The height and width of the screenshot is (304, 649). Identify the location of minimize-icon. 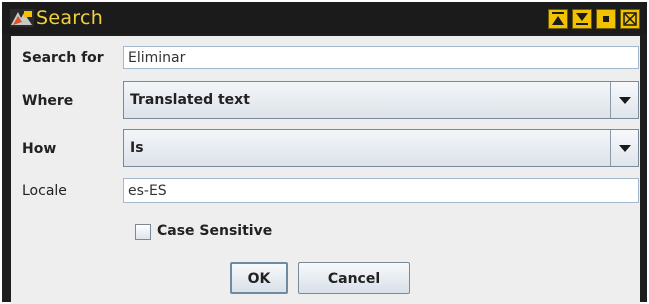
(558, 19).